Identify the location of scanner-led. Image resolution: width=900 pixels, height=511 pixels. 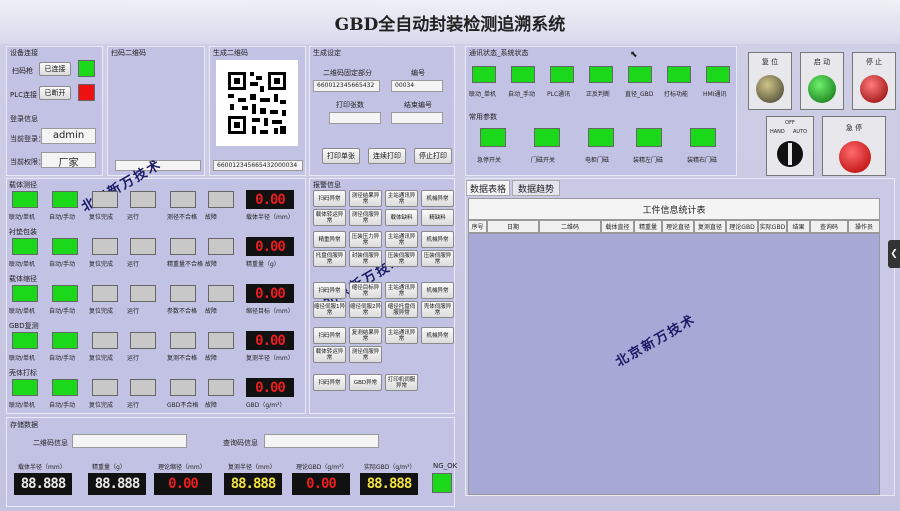
(86, 68).